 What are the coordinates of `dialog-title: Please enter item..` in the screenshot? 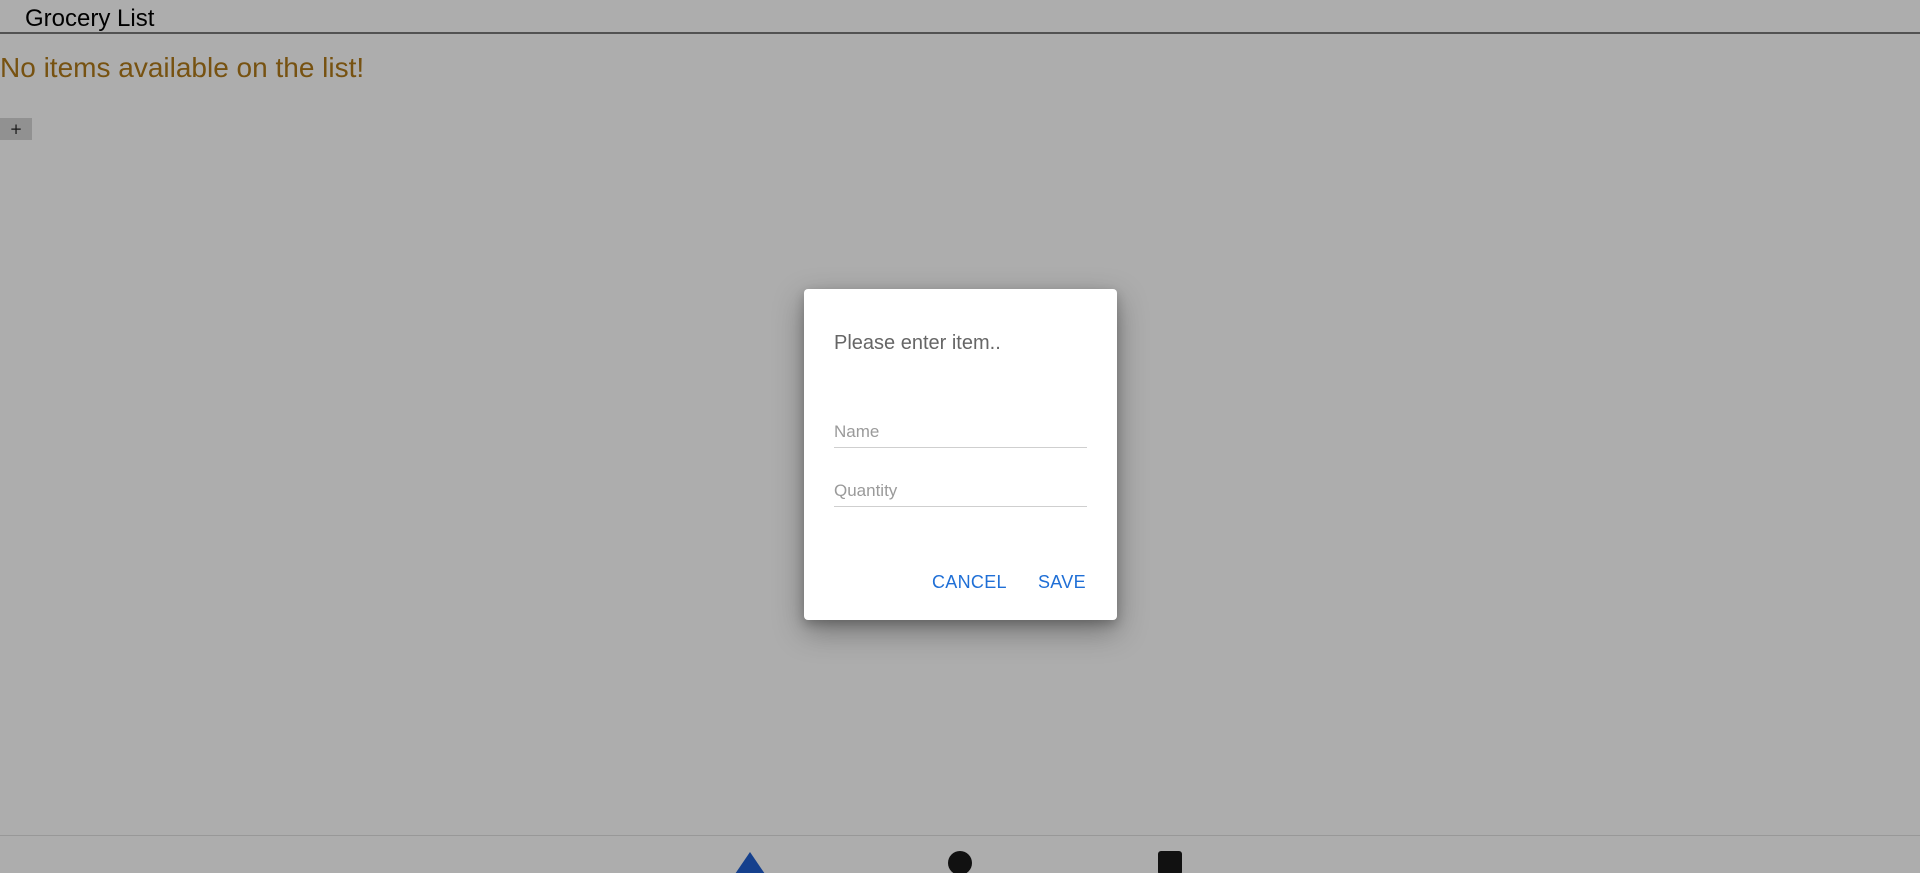 It's located at (917, 343).